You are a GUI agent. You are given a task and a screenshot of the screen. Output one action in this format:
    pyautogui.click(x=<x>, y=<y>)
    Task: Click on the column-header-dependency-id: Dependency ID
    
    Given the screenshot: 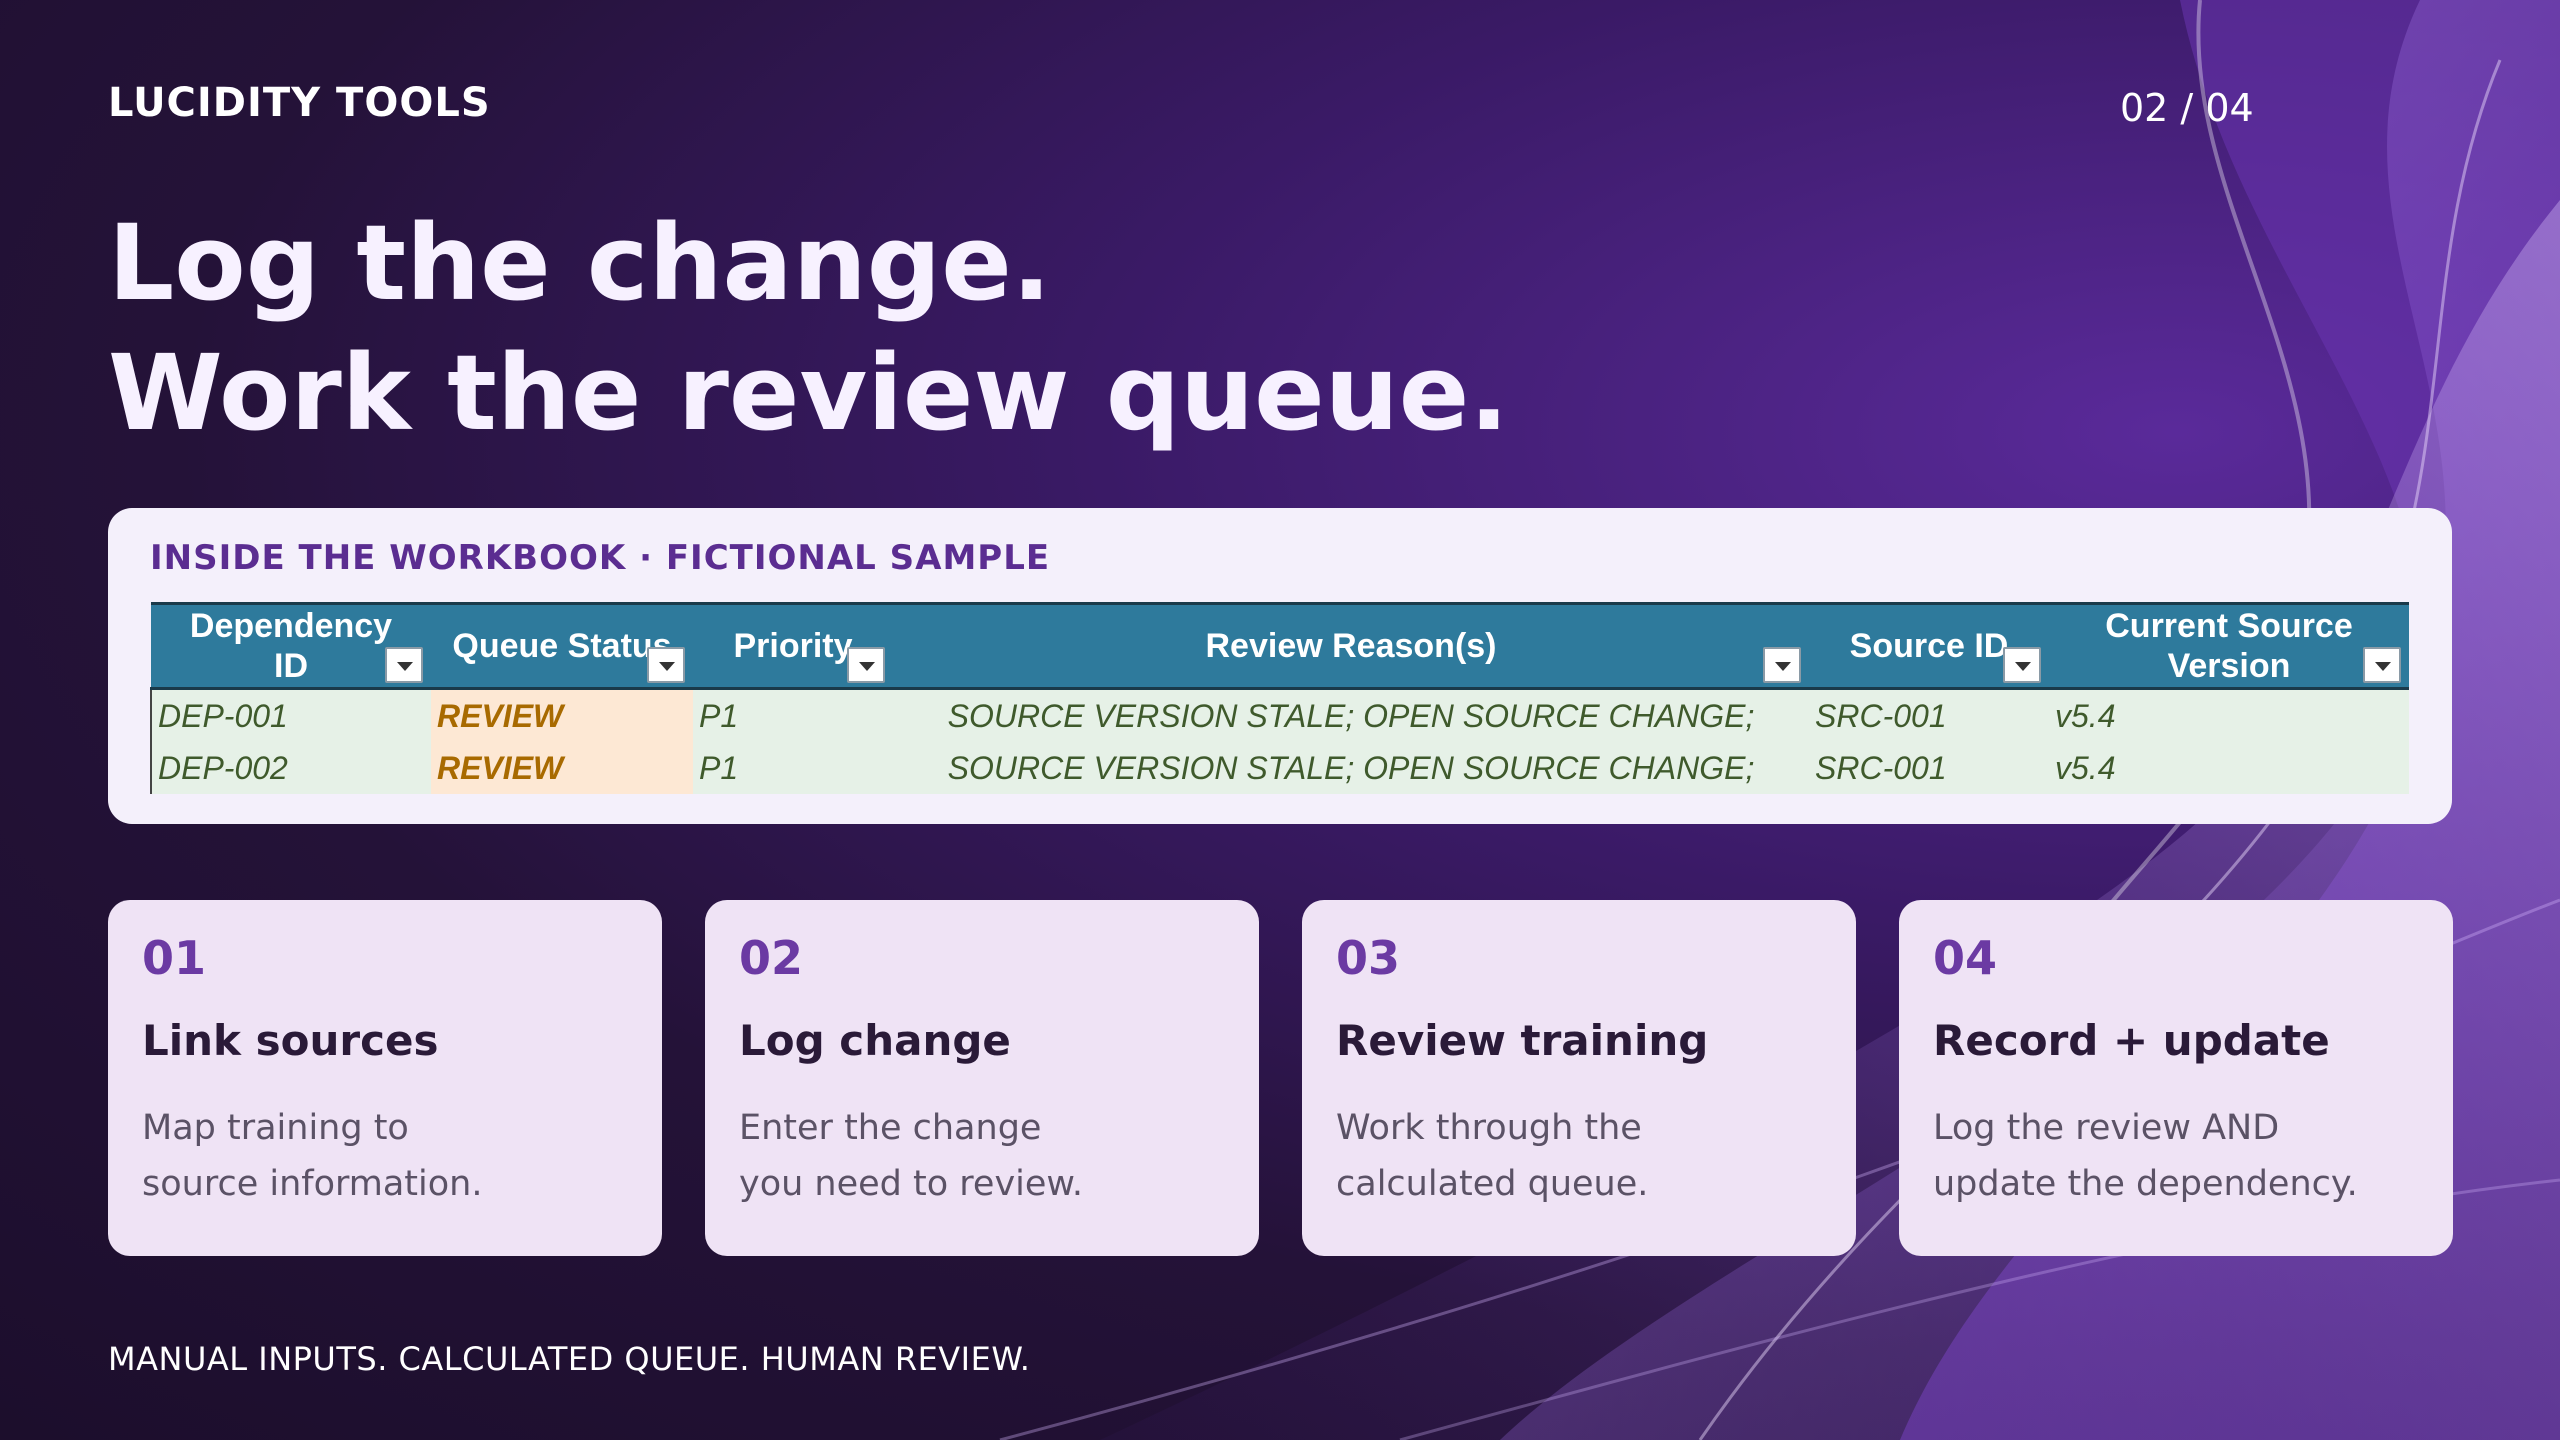 What is the action you would take?
    pyautogui.click(x=291, y=646)
    